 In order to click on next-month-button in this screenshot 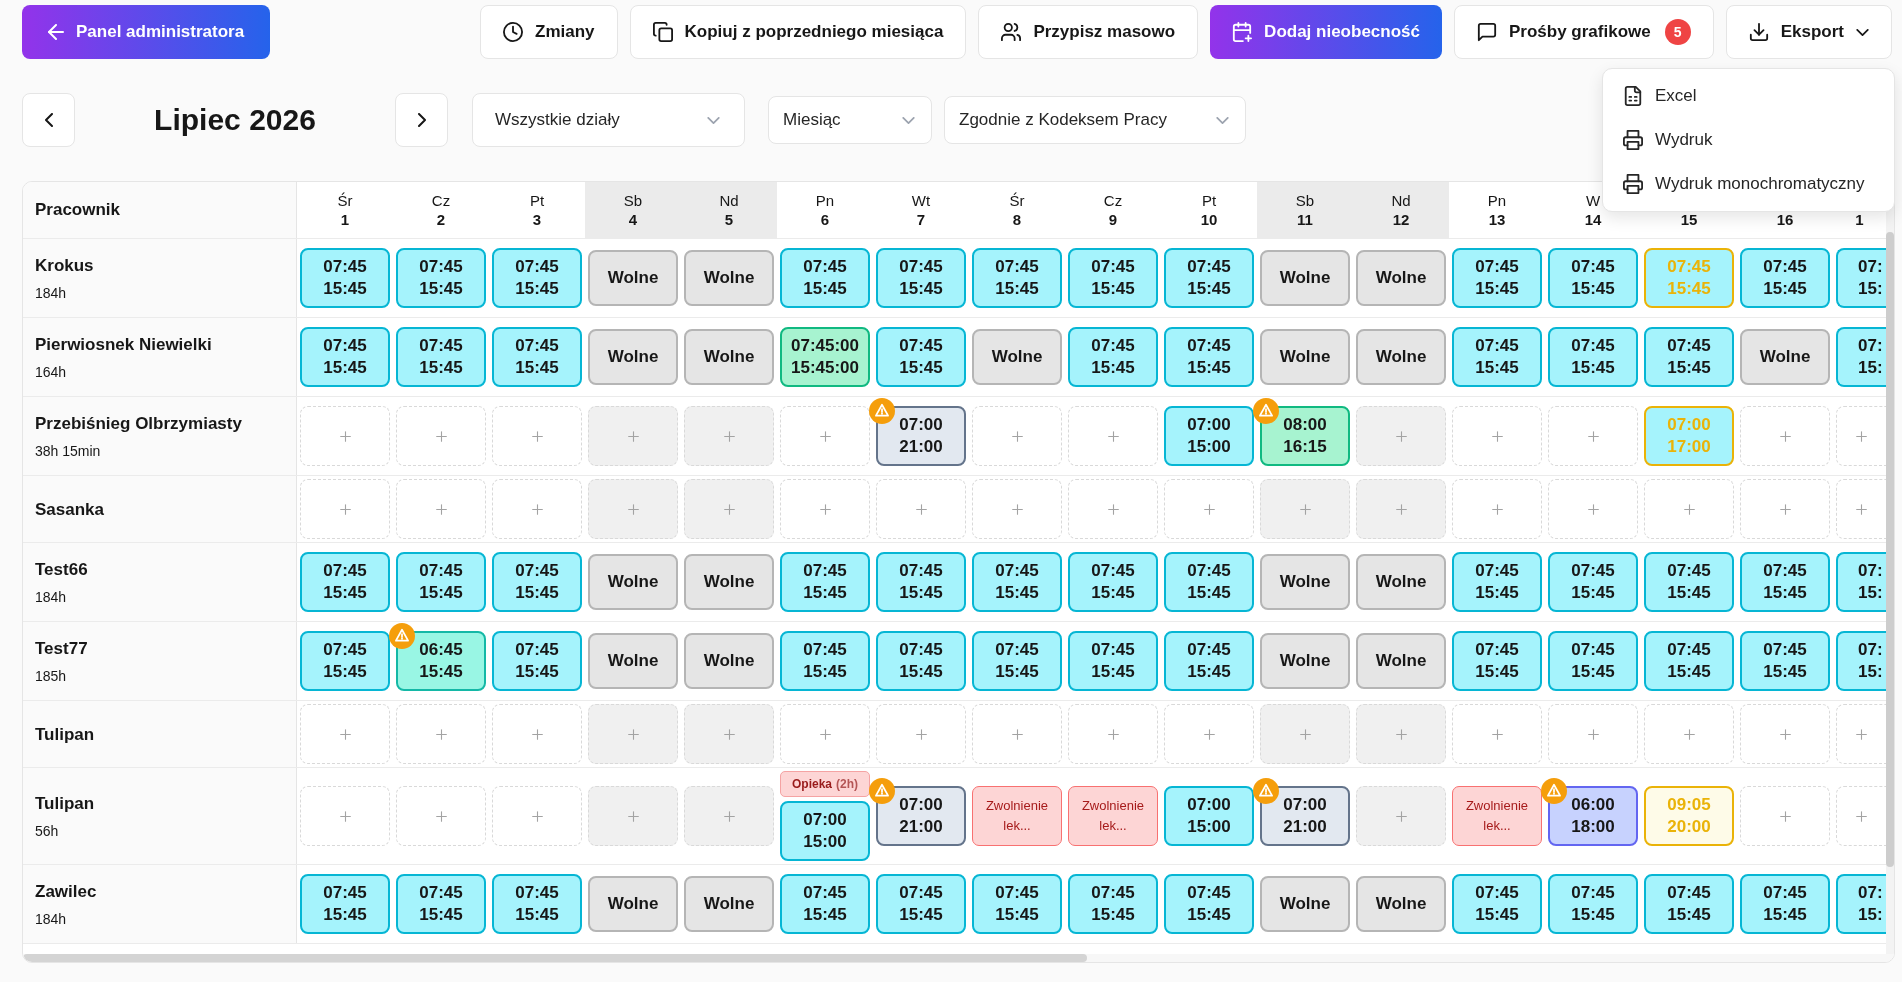, I will do `click(421, 120)`.